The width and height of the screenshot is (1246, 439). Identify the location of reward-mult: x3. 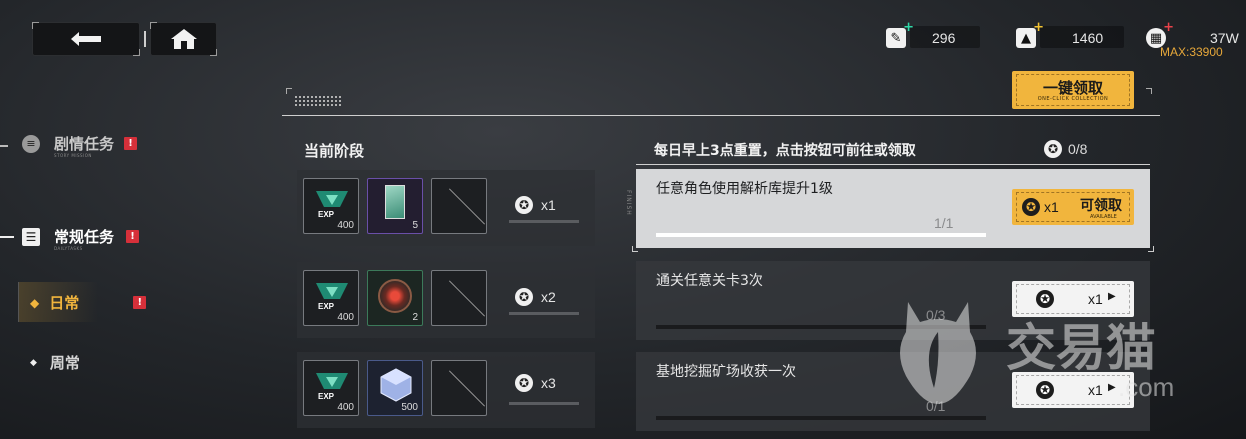
(548, 383).